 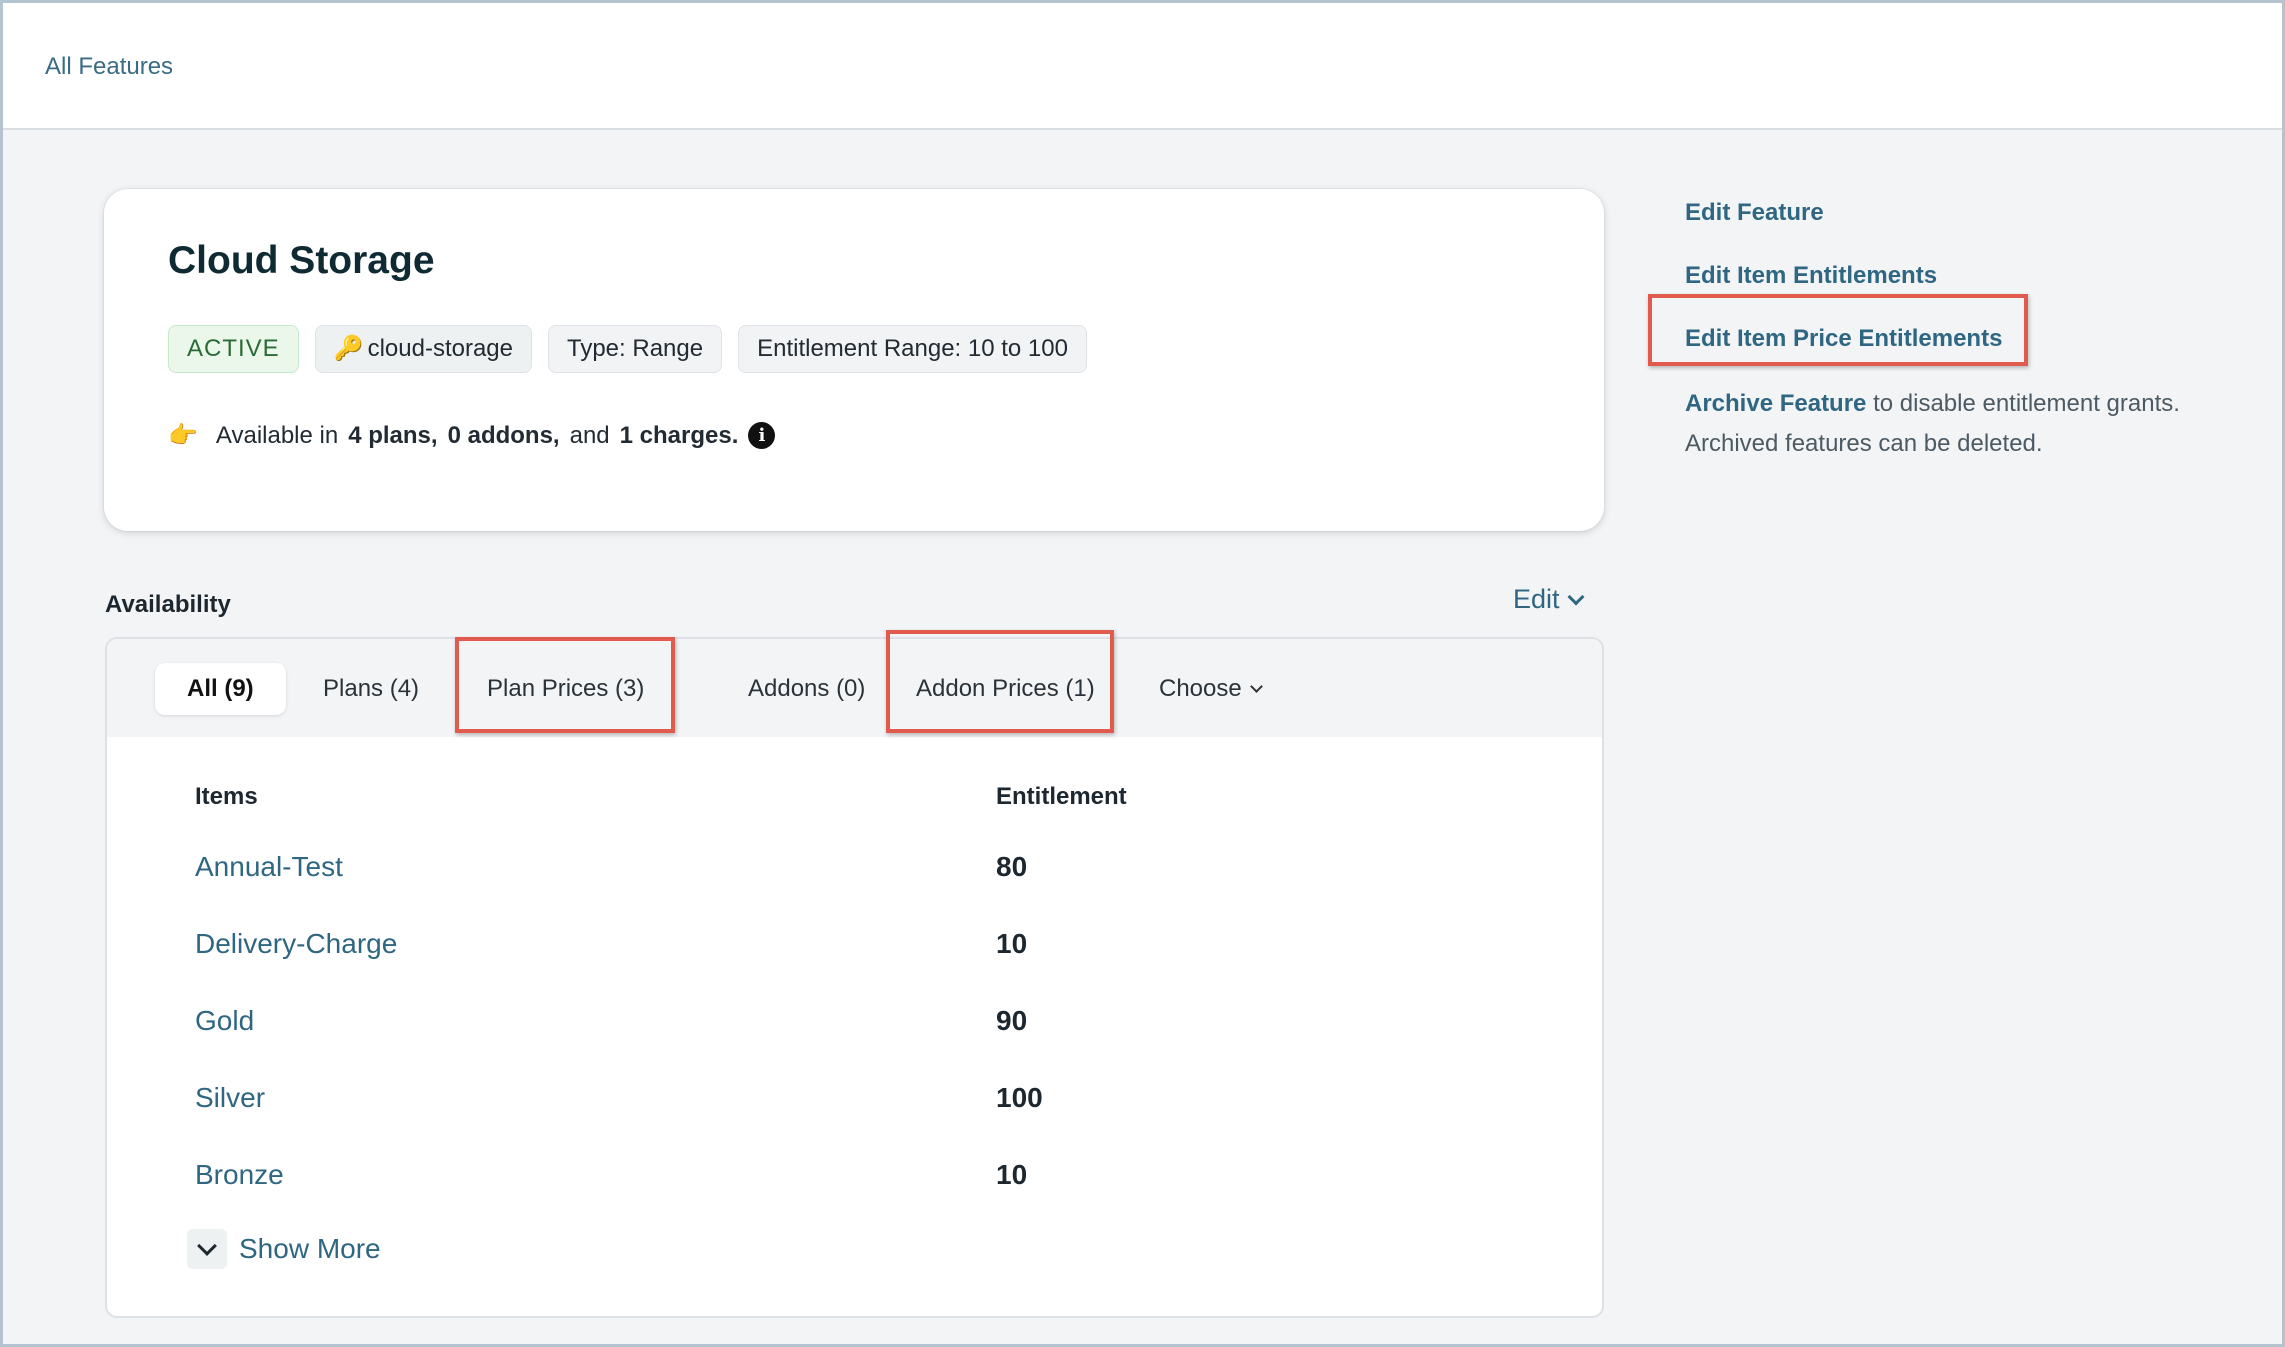 What do you see at coordinates (440, 348) in the screenshot?
I see `feature-key-label: cloud-storage` at bounding box center [440, 348].